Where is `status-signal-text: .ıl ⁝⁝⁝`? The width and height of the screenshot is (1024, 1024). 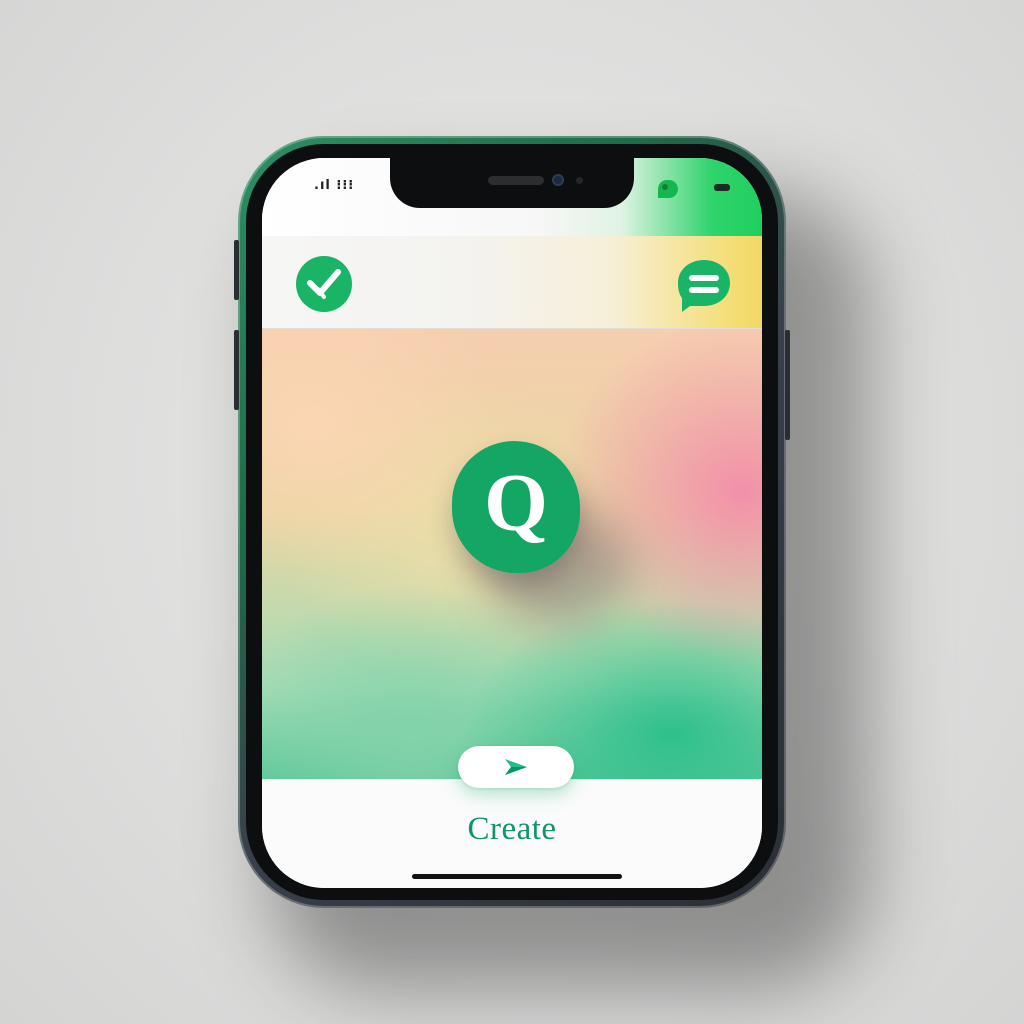 status-signal-text: .ıl ⁝⁝⁝ is located at coordinates (334, 185).